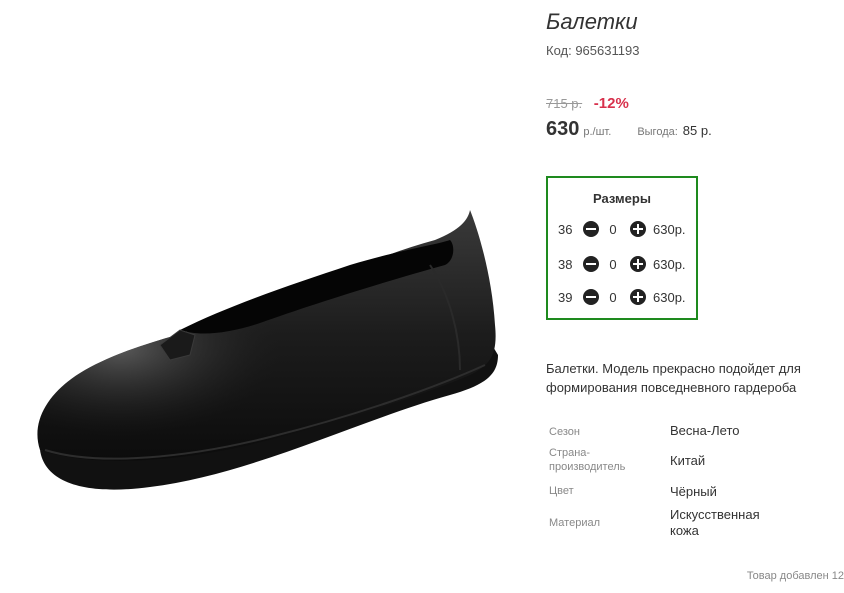  Describe the element at coordinates (715, 522) in the screenshot. I see `spec-value: Искусственная кожа` at that location.